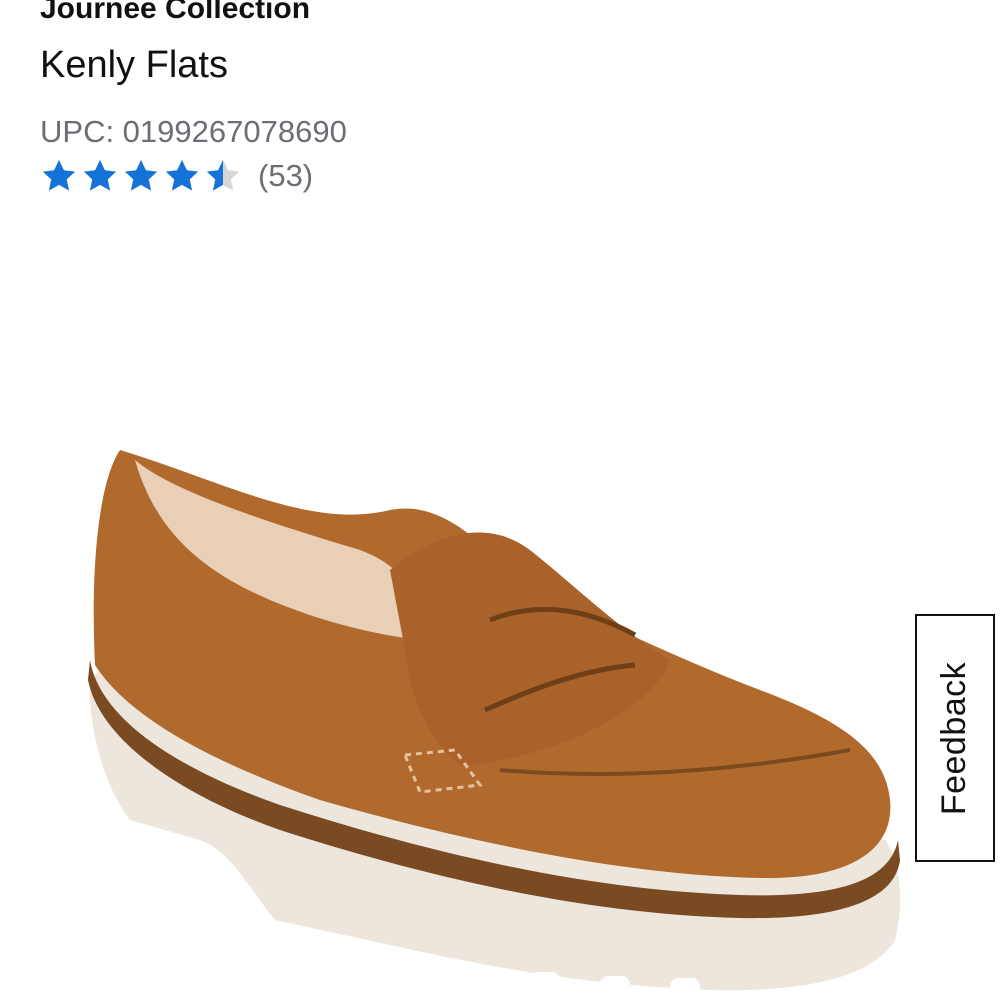 The height and width of the screenshot is (1000, 1000). I want to click on star-rating, so click(141, 176).